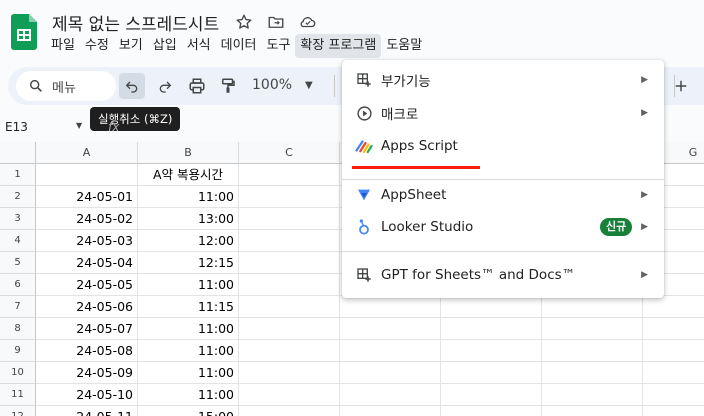  Describe the element at coordinates (165, 46) in the screenshot. I see `menu-insert: 삽입` at that location.